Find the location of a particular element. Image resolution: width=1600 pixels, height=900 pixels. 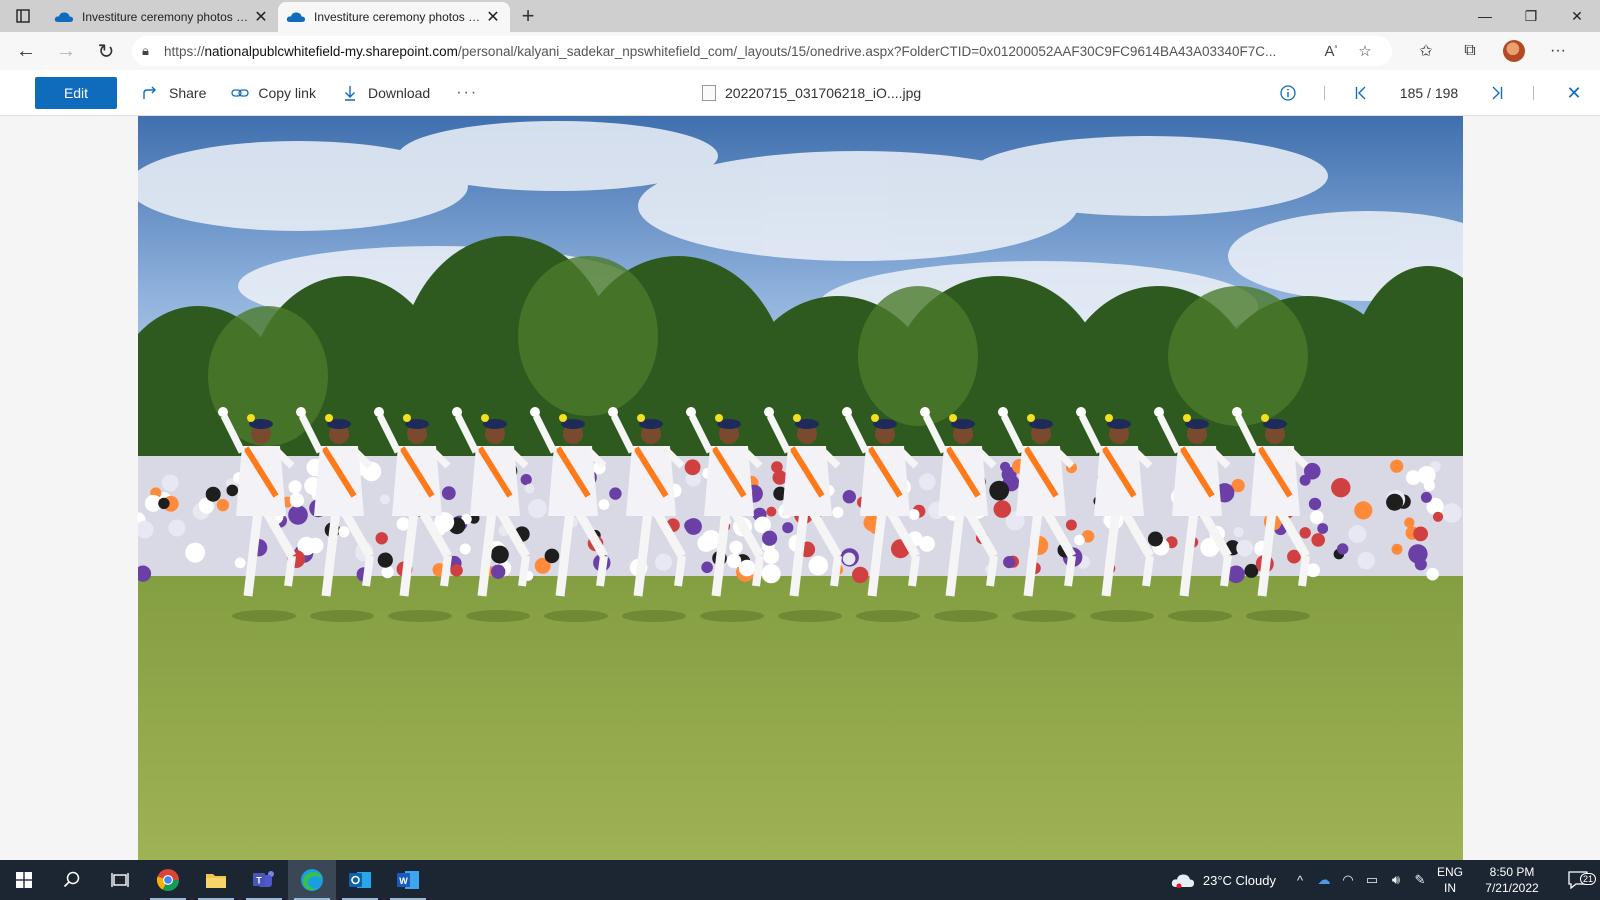

first-item-icon is located at coordinates (1361, 93).